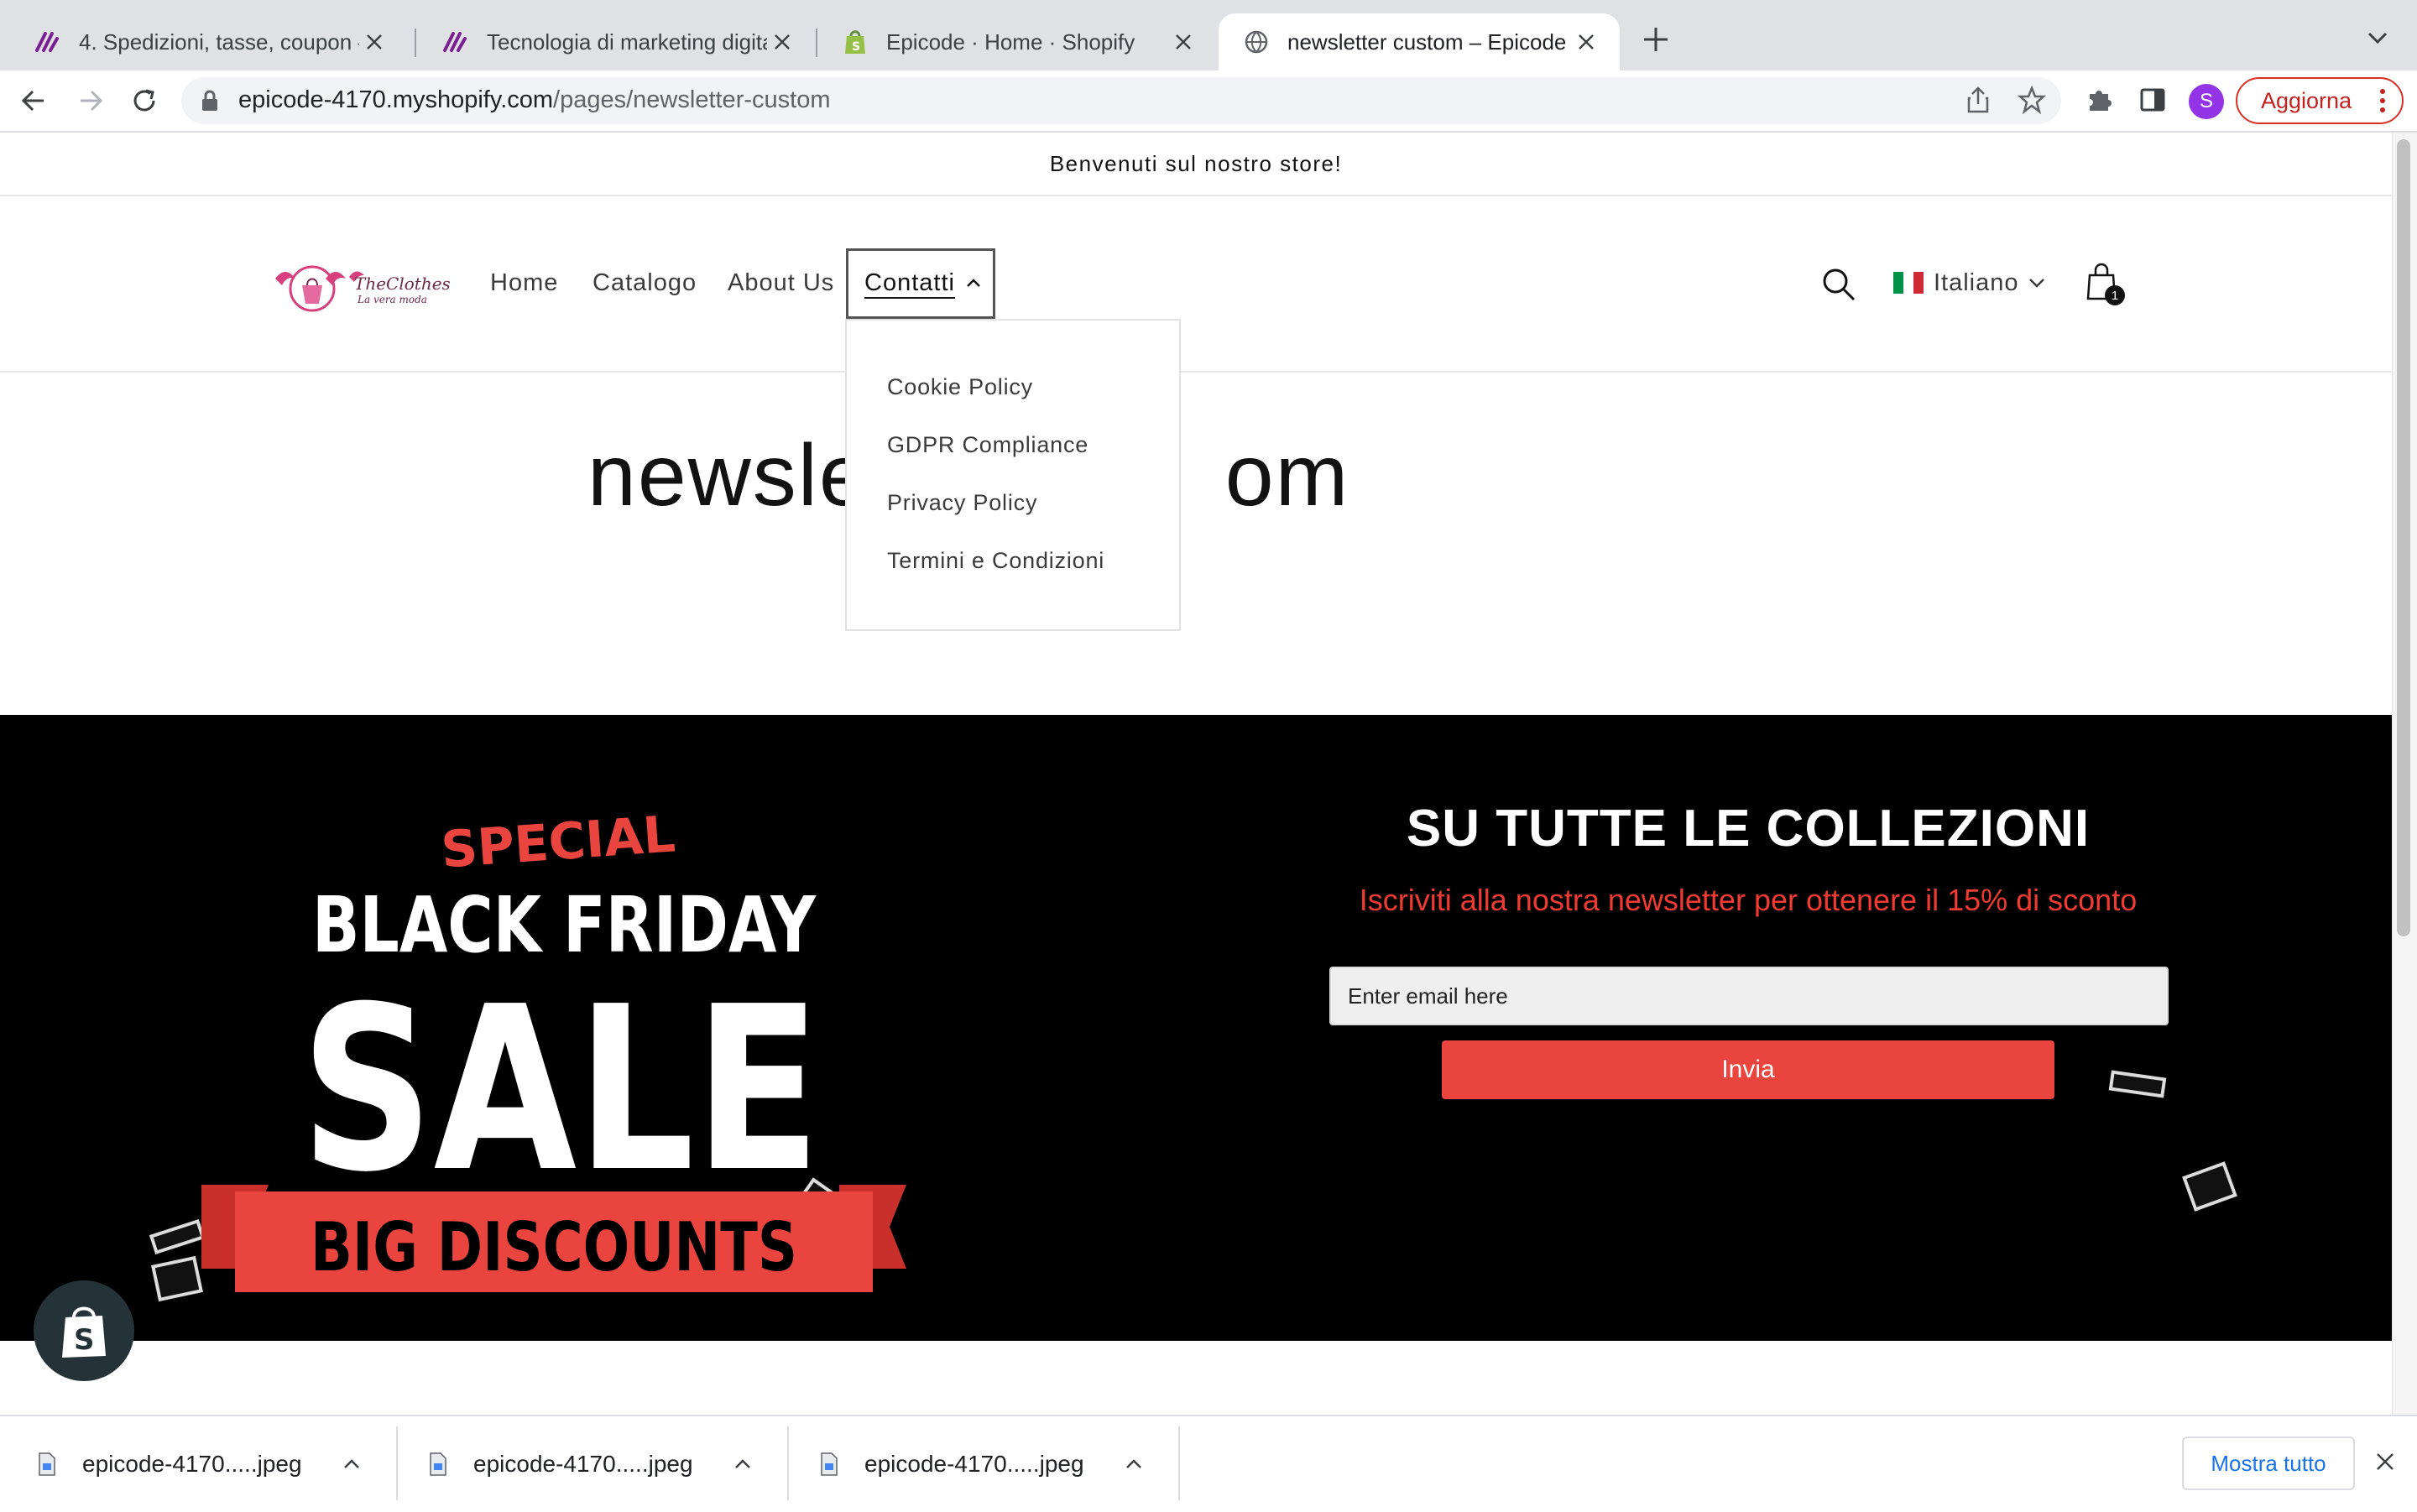 Image resolution: width=2417 pixels, height=1512 pixels. What do you see at coordinates (909, 283) in the screenshot?
I see `nav-contatti: Contatti` at bounding box center [909, 283].